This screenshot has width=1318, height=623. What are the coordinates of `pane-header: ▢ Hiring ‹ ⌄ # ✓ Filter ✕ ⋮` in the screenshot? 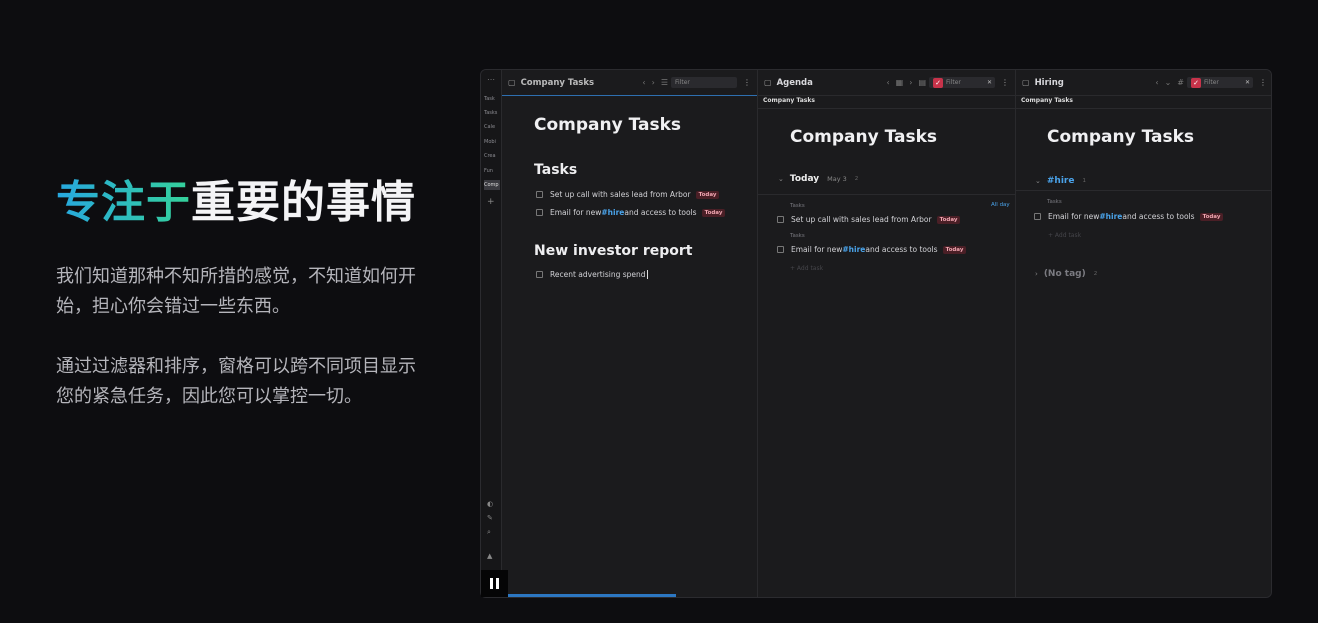 It's located at (1143, 82).